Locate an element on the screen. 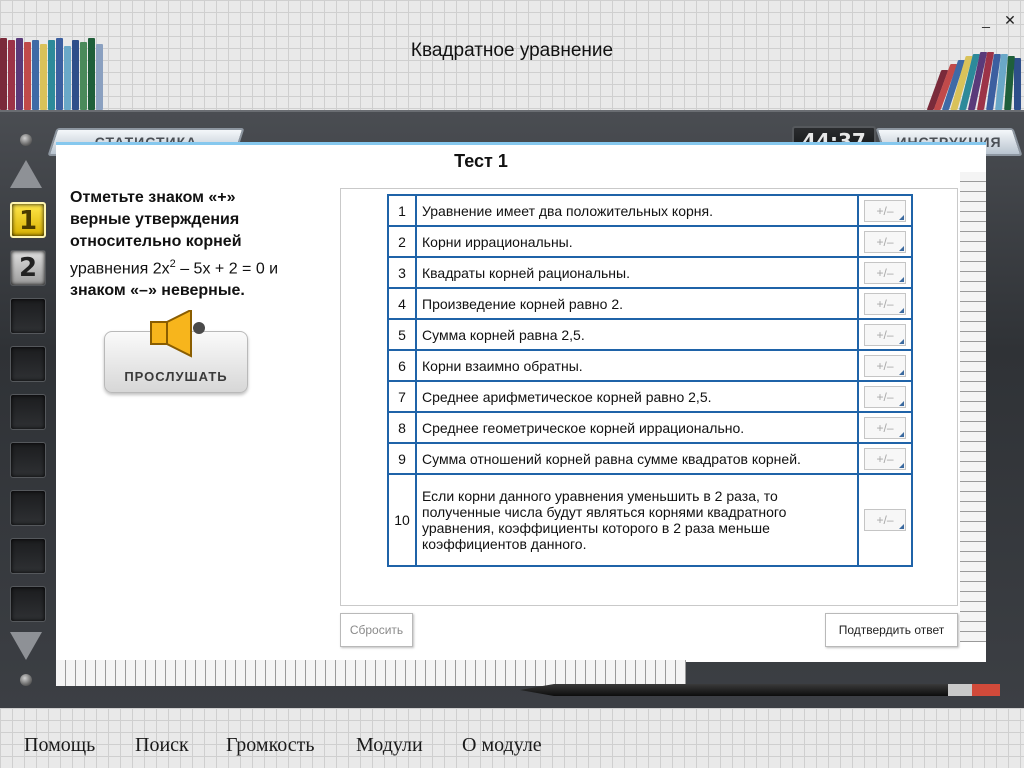 The width and height of the screenshot is (1024, 768). scroll-down-arrow-icon is located at coordinates (26, 646).